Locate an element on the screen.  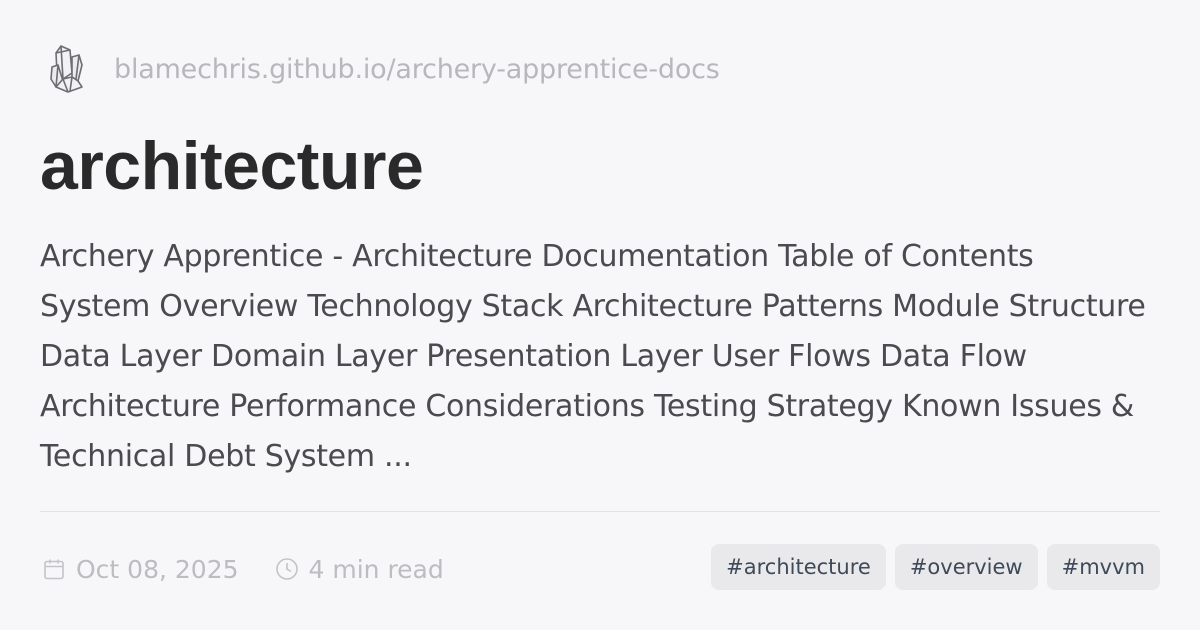
read-time-text: 4 min read is located at coordinates (376, 569).